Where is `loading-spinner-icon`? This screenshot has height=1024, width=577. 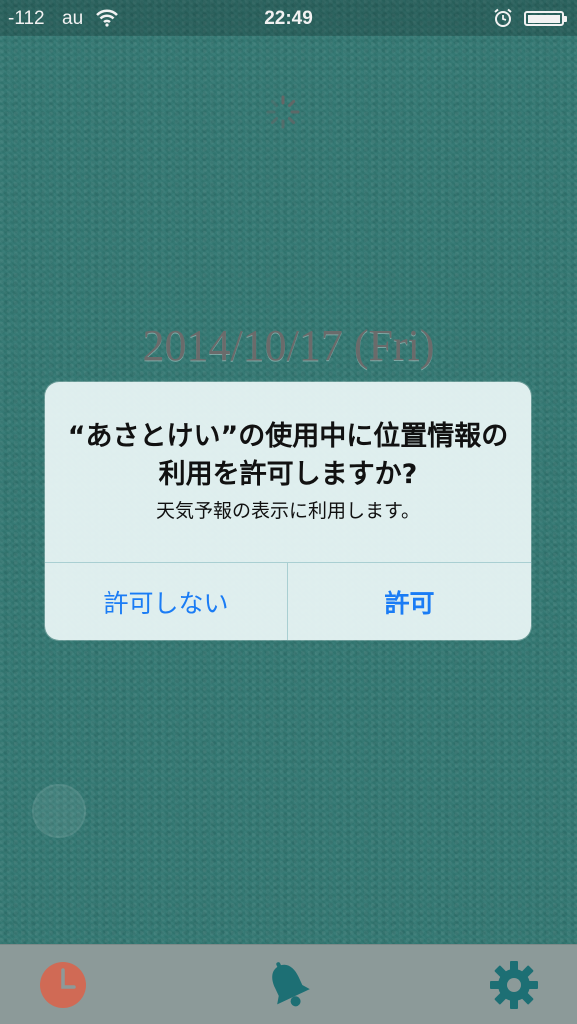 loading-spinner-icon is located at coordinates (283, 112).